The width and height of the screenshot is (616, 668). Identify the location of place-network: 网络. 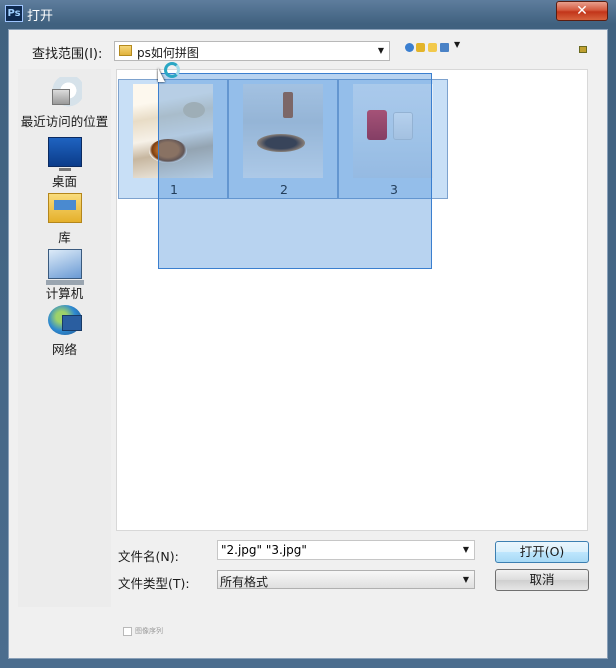
(64, 331).